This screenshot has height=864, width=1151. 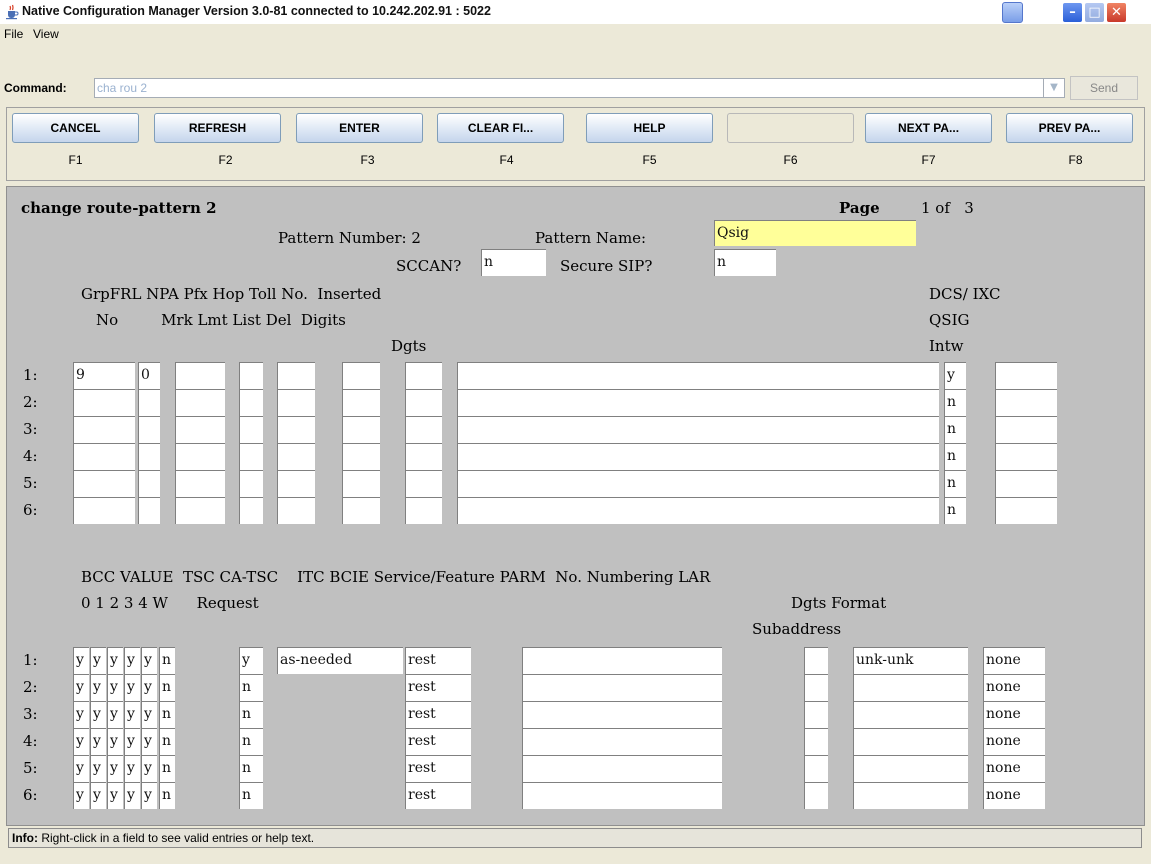 I want to click on menu-view: View, so click(x=46, y=34).